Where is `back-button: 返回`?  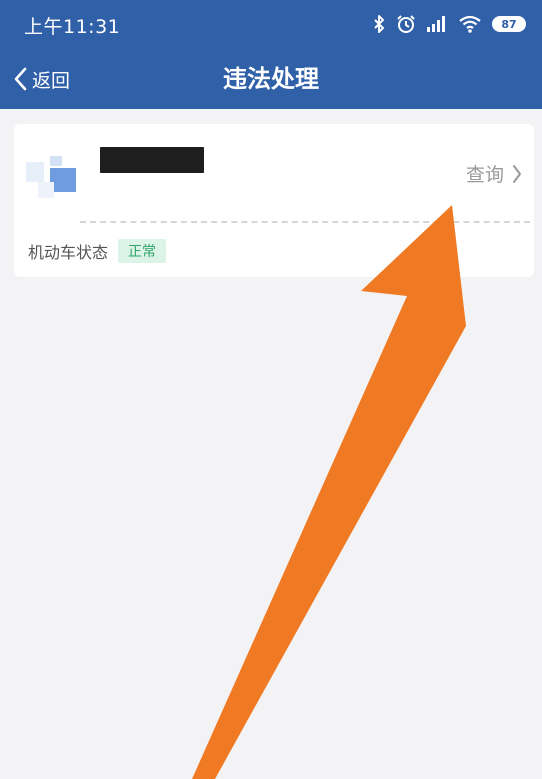 back-button: 返回 is located at coordinates (41, 79).